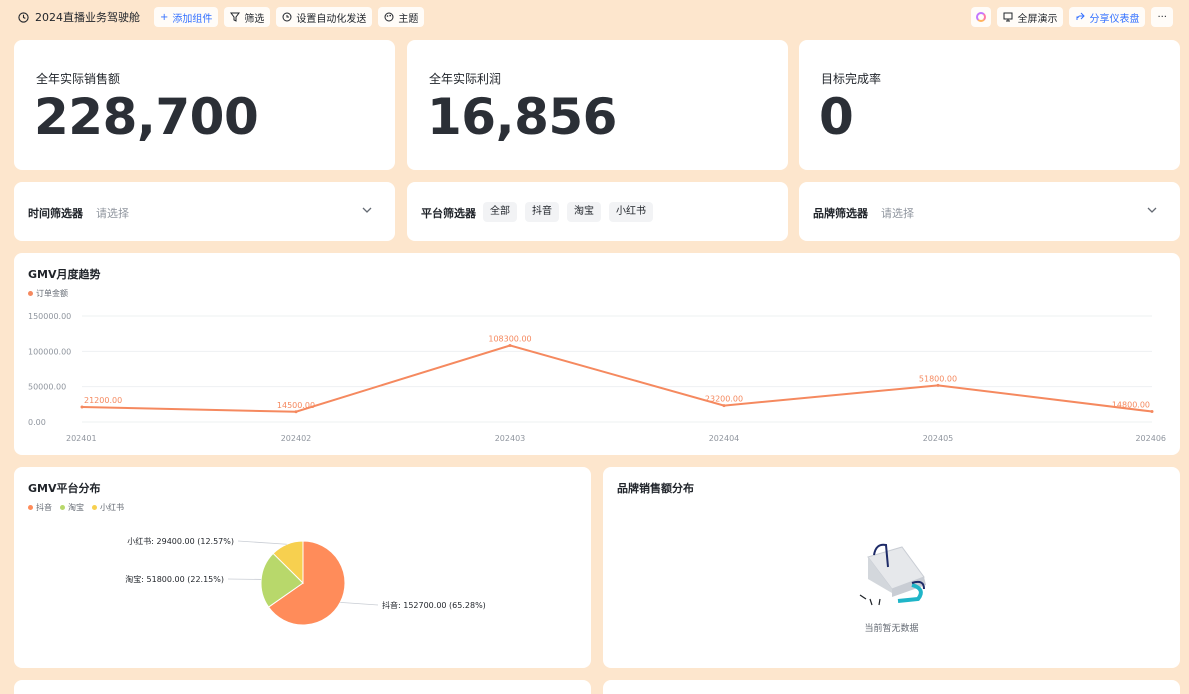  I want to click on x-tick-label: 202401, so click(81, 438).